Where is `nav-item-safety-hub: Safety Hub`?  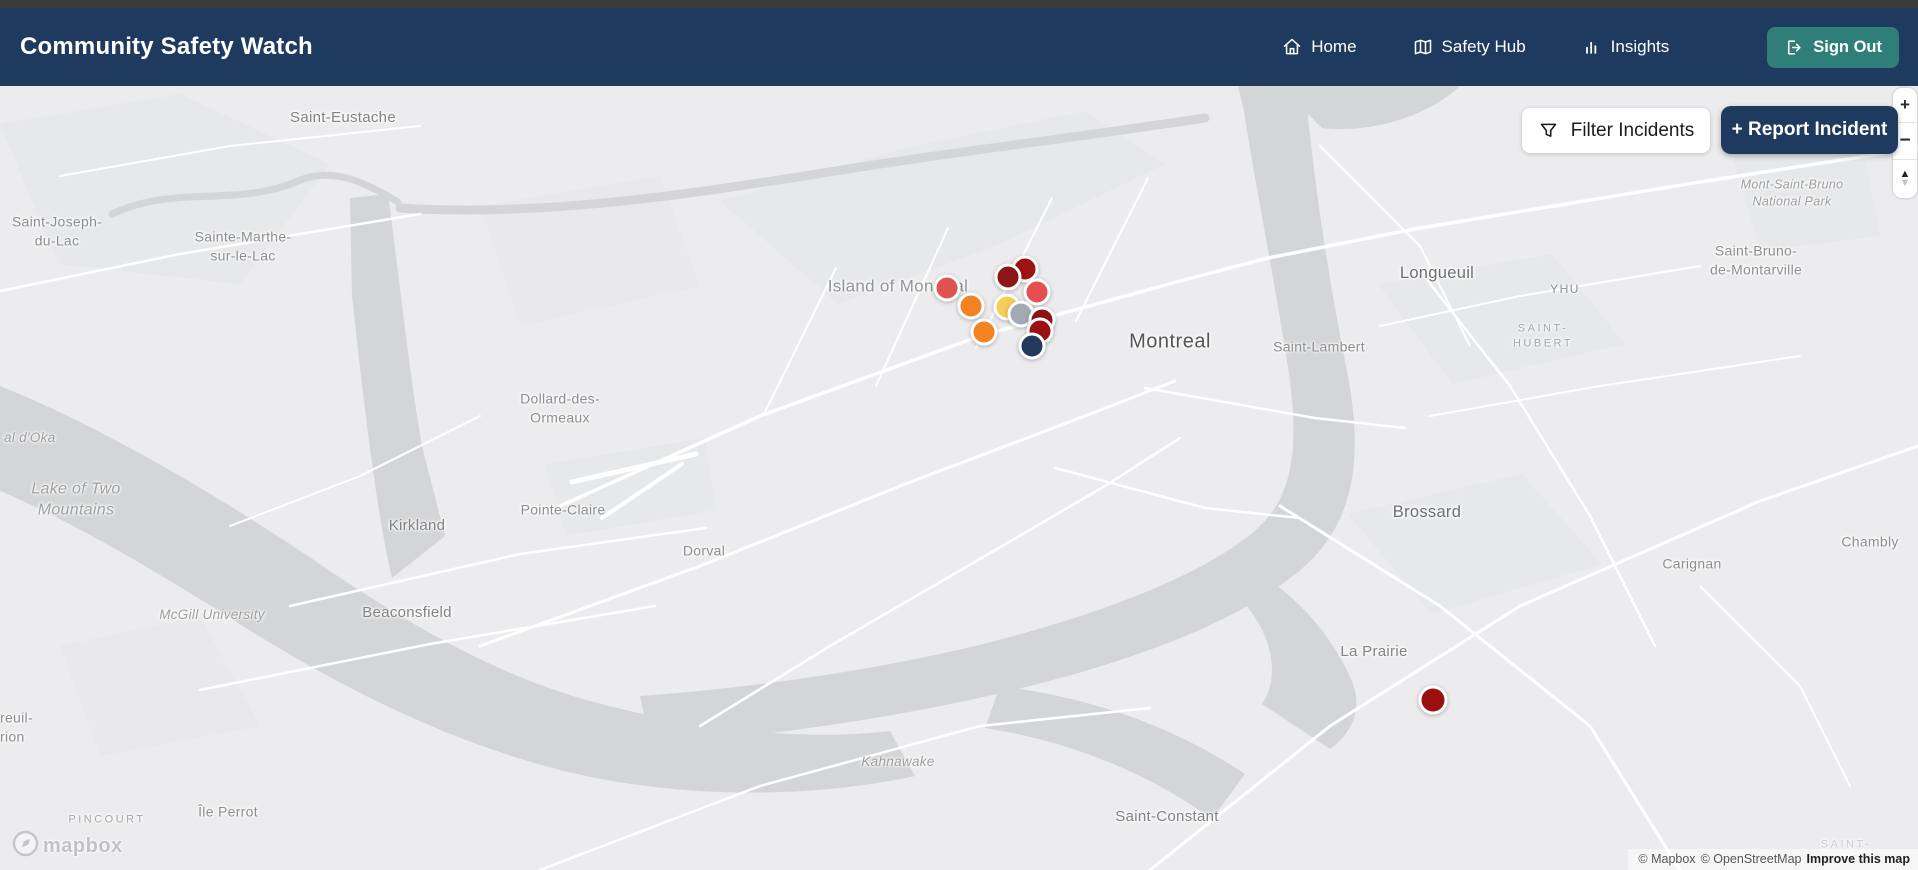
nav-item-safety-hub: Safety Hub is located at coordinates (1469, 47).